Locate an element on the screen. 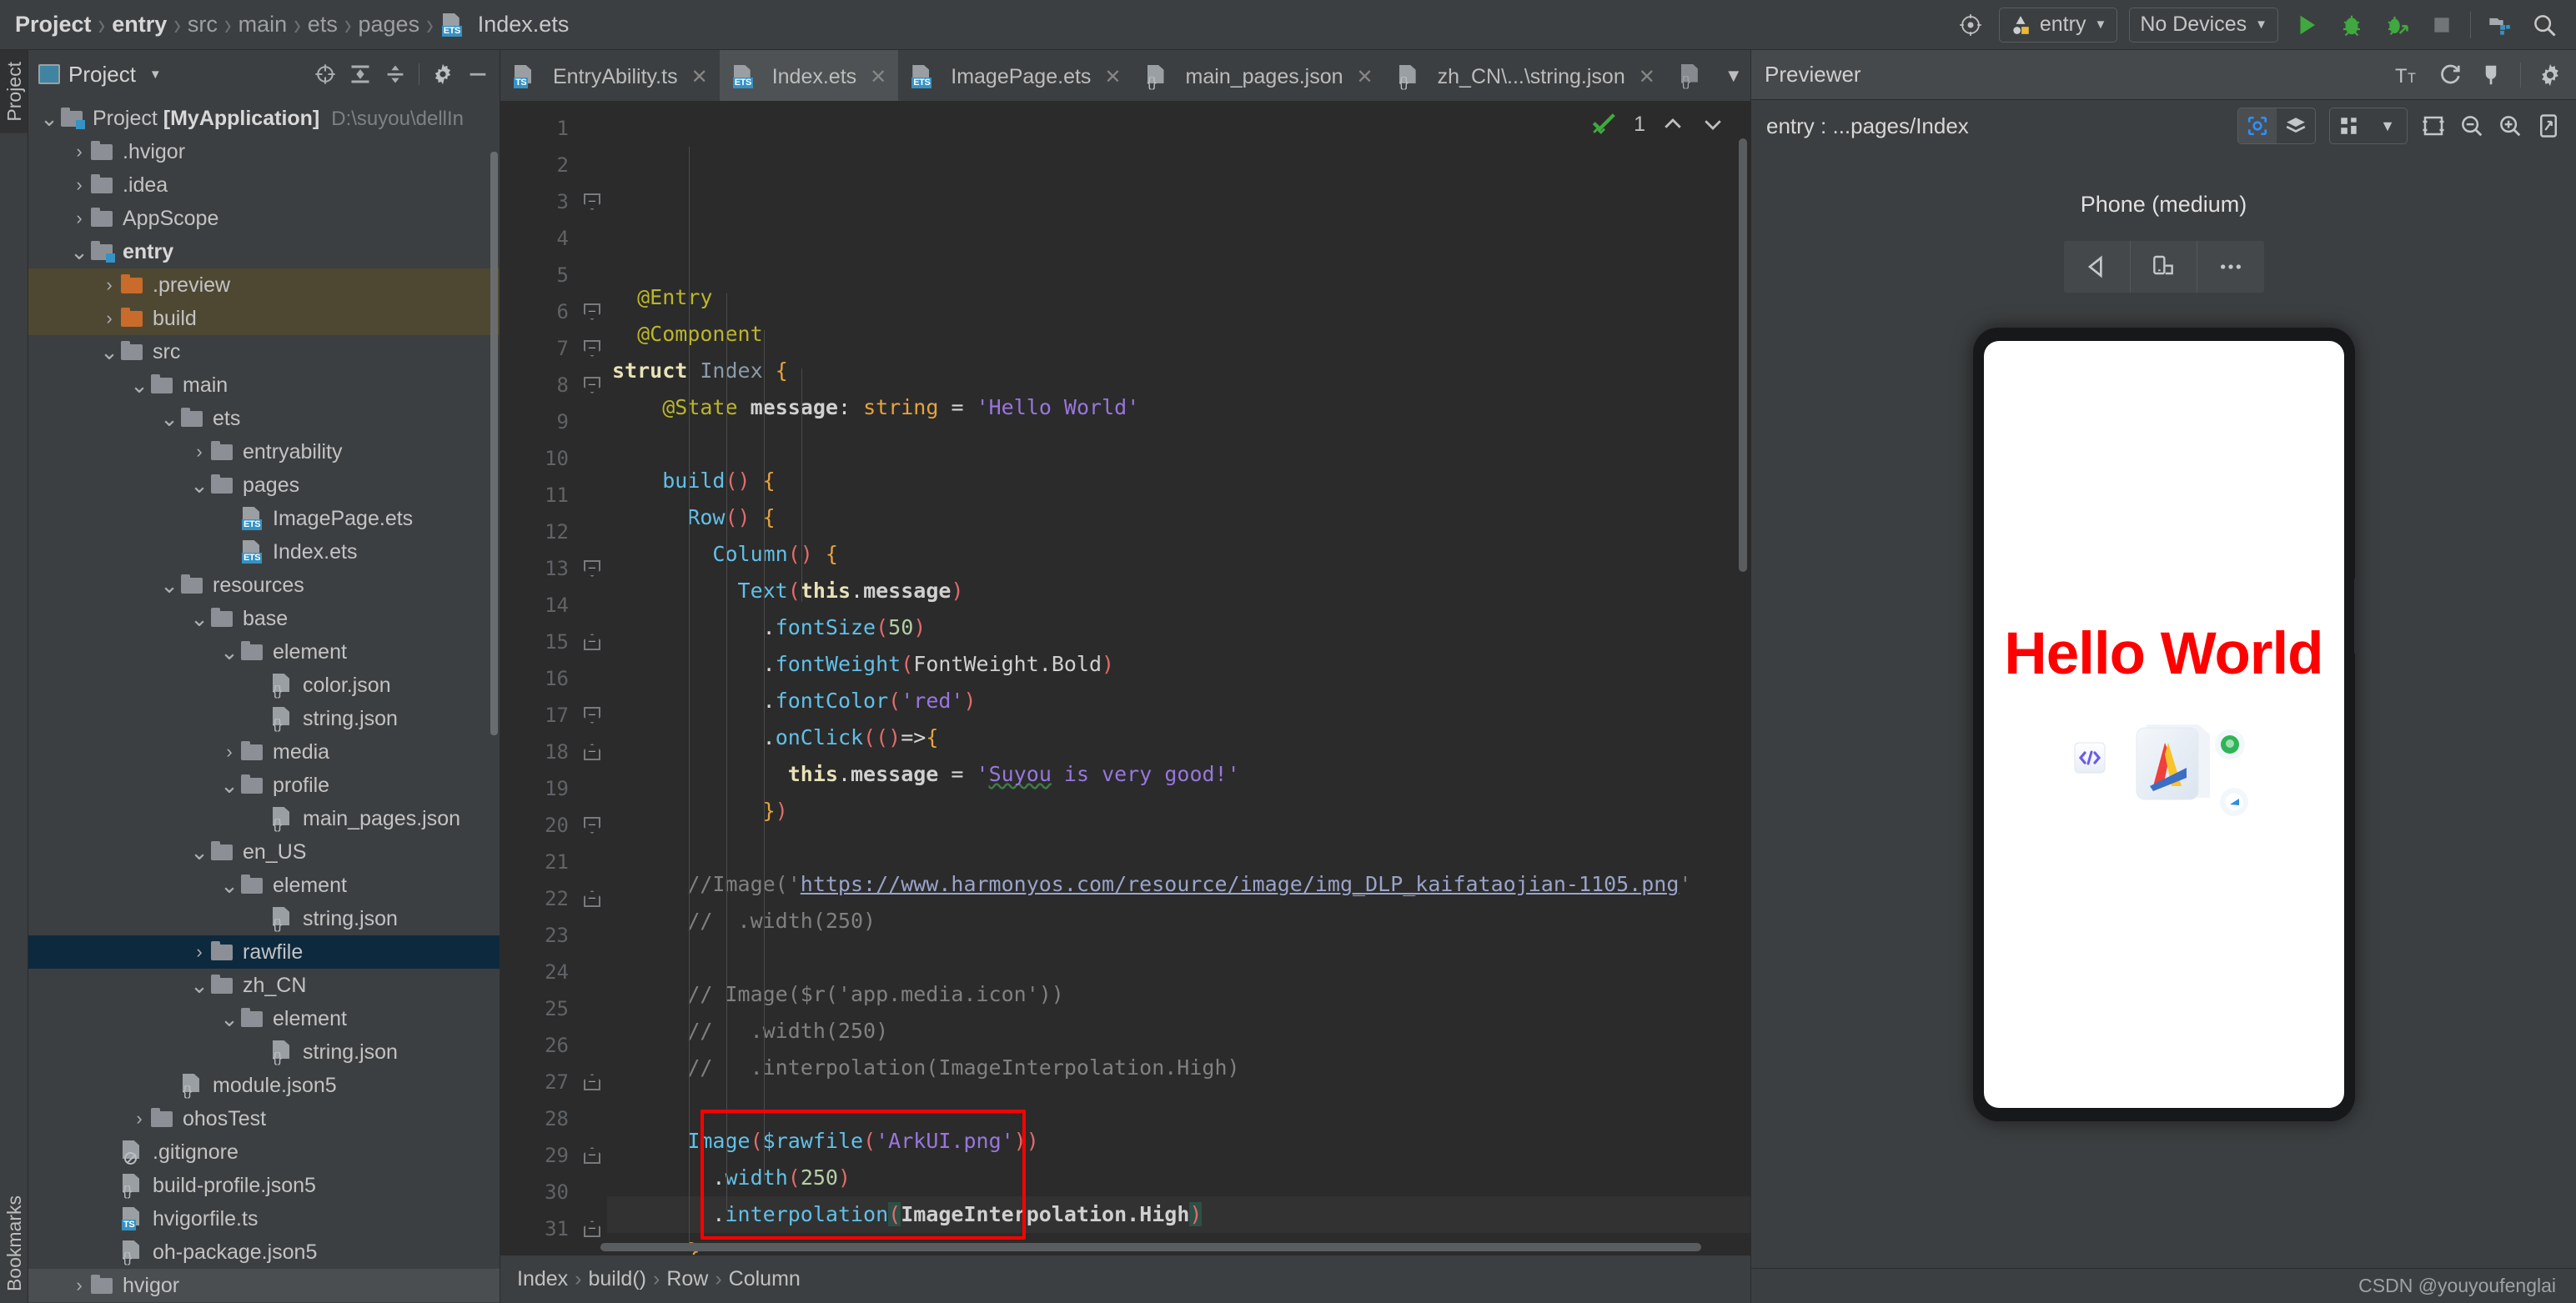 This screenshot has width=2576, height=1303. tree-row--idea: › .idea is located at coordinates (264, 185).